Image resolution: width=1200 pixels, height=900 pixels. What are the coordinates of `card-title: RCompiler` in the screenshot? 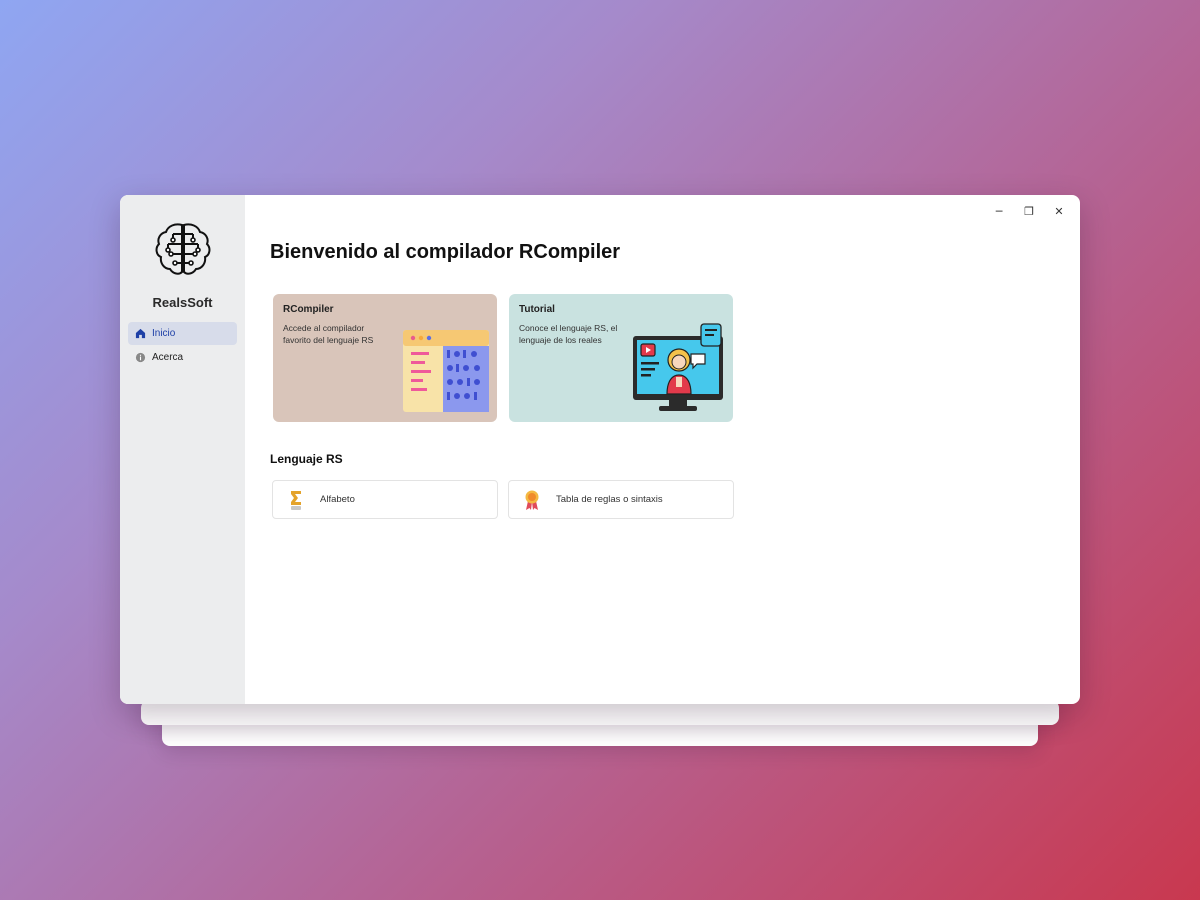 It's located at (308, 309).